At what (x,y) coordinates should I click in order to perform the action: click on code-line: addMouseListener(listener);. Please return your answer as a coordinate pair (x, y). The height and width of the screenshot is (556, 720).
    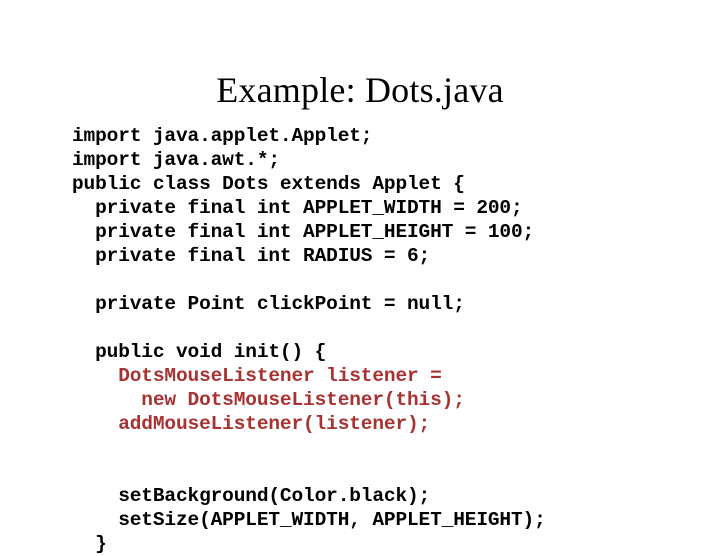
    Looking at the image, I should click on (251, 424).